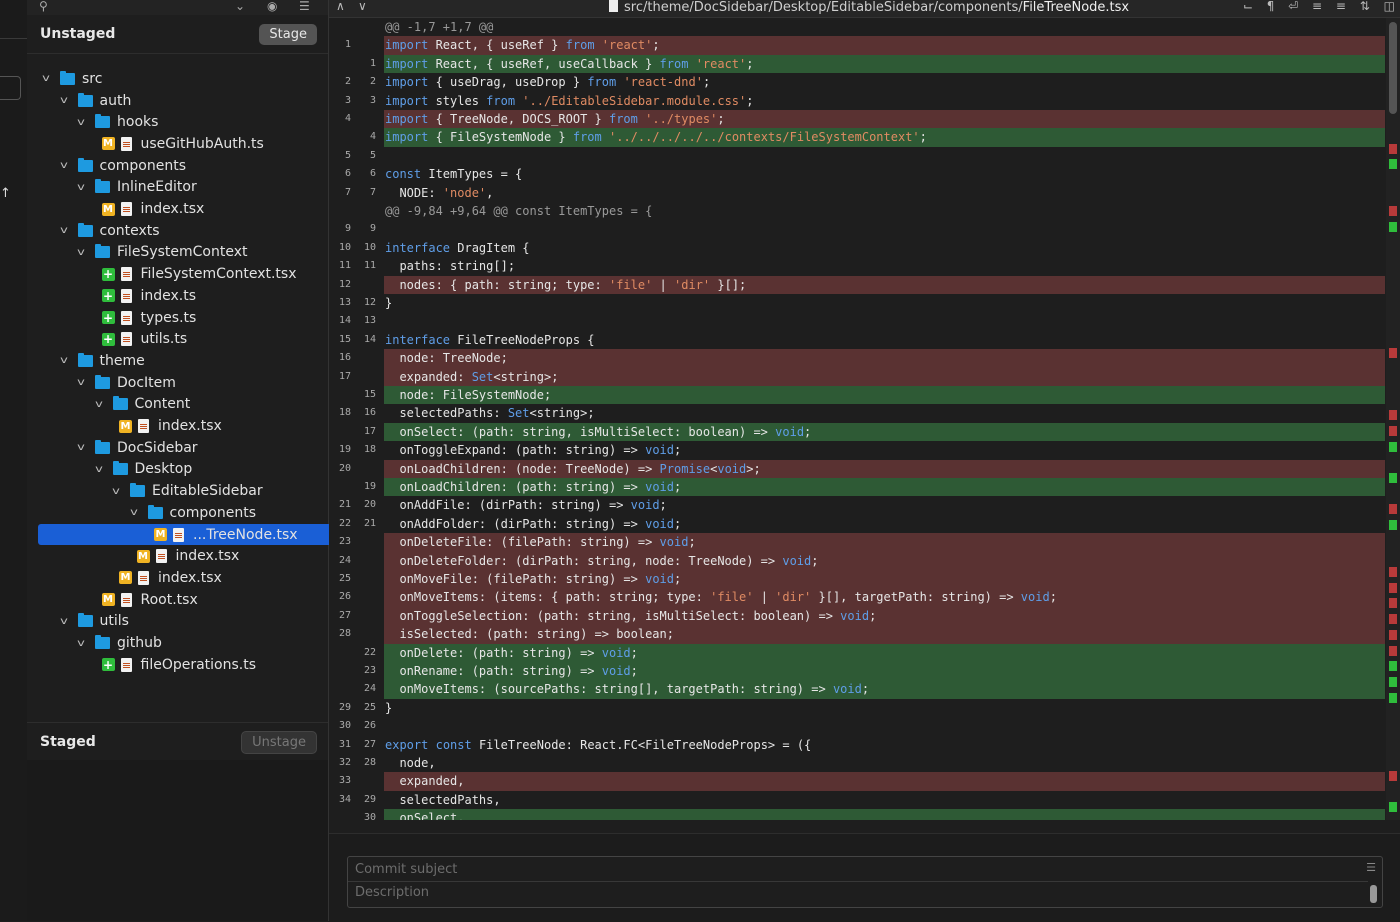 The image size is (1400, 922). I want to click on diff-added-line: 30 onSelect,, so click(857, 814).